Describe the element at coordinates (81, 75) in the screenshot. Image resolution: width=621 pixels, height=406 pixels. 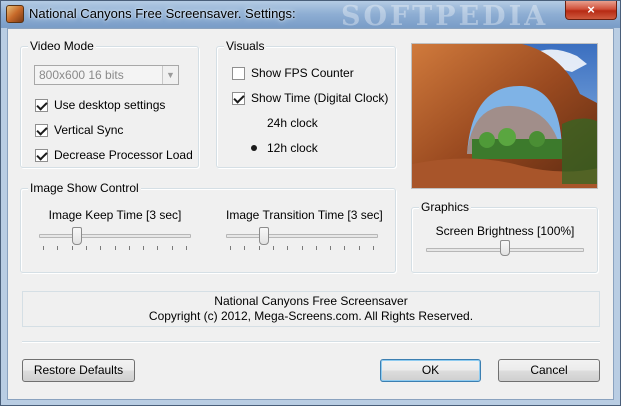
I see `resolution-value: 800x600 16 bits` at that location.